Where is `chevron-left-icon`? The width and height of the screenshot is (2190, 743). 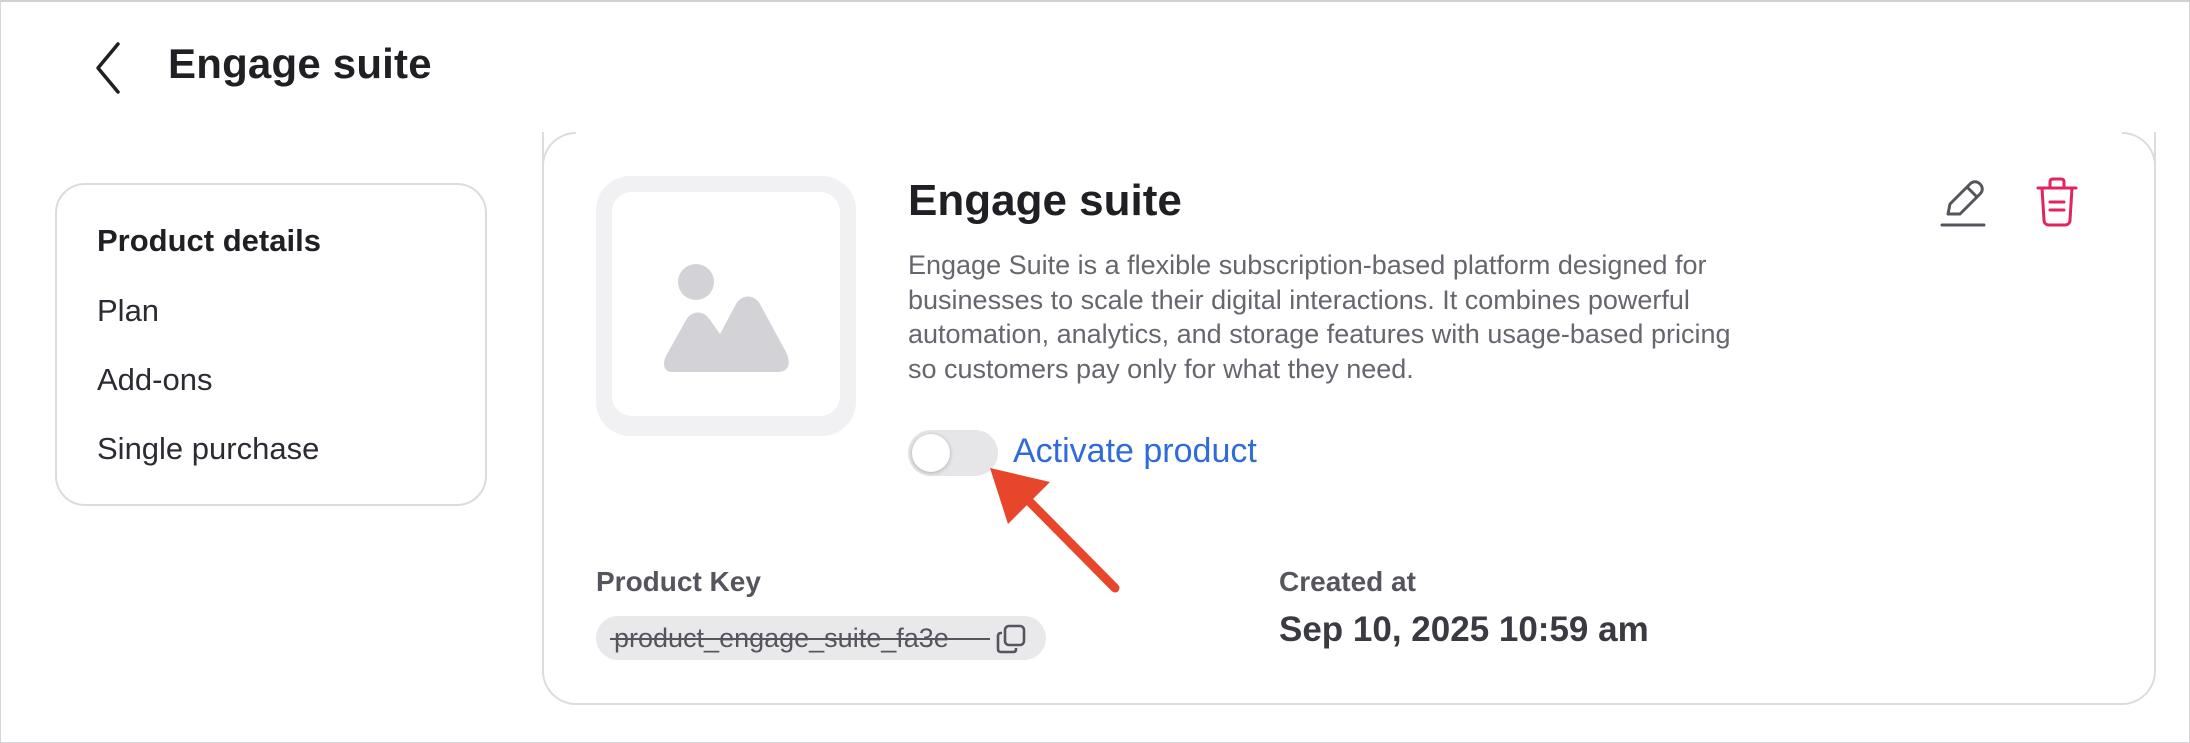 chevron-left-icon is located at coordinates (108, 68).